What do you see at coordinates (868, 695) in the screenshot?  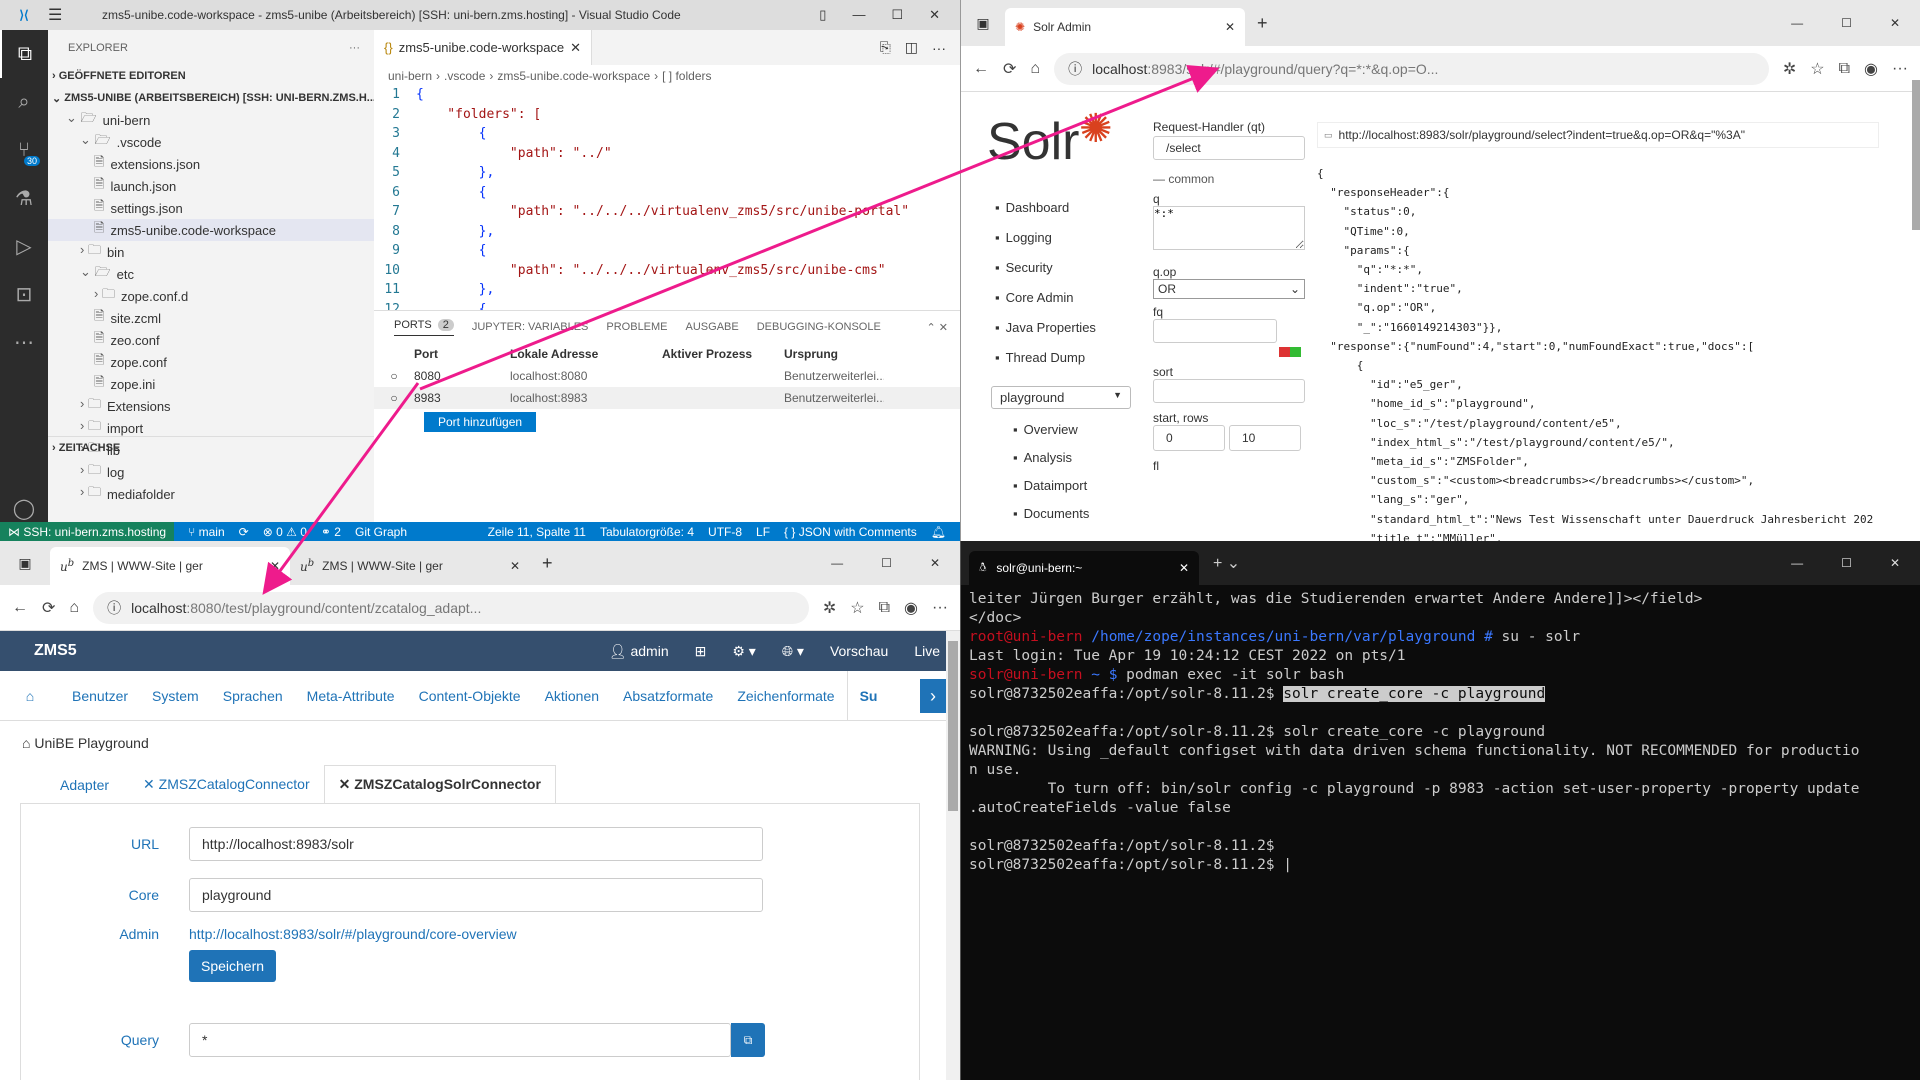 I see `zms-menu-item: Su` at bounding box center [868, 695].